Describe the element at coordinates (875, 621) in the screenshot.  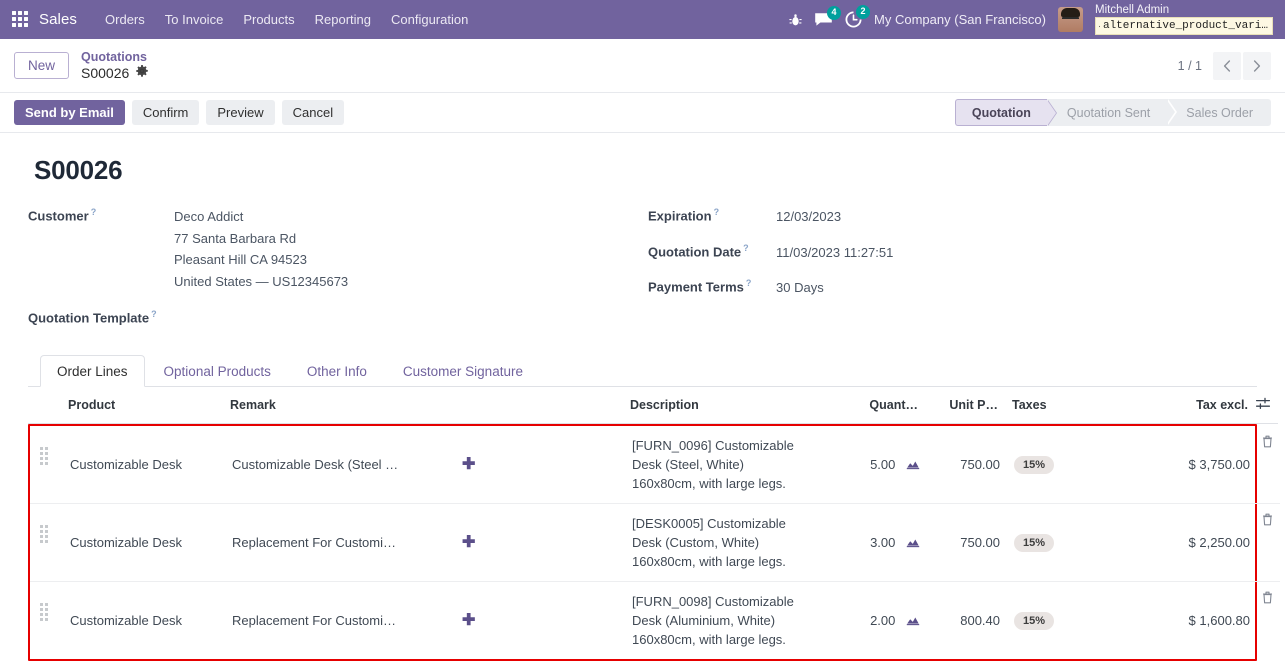
I see `cell-quantity: 2.00` at that location.